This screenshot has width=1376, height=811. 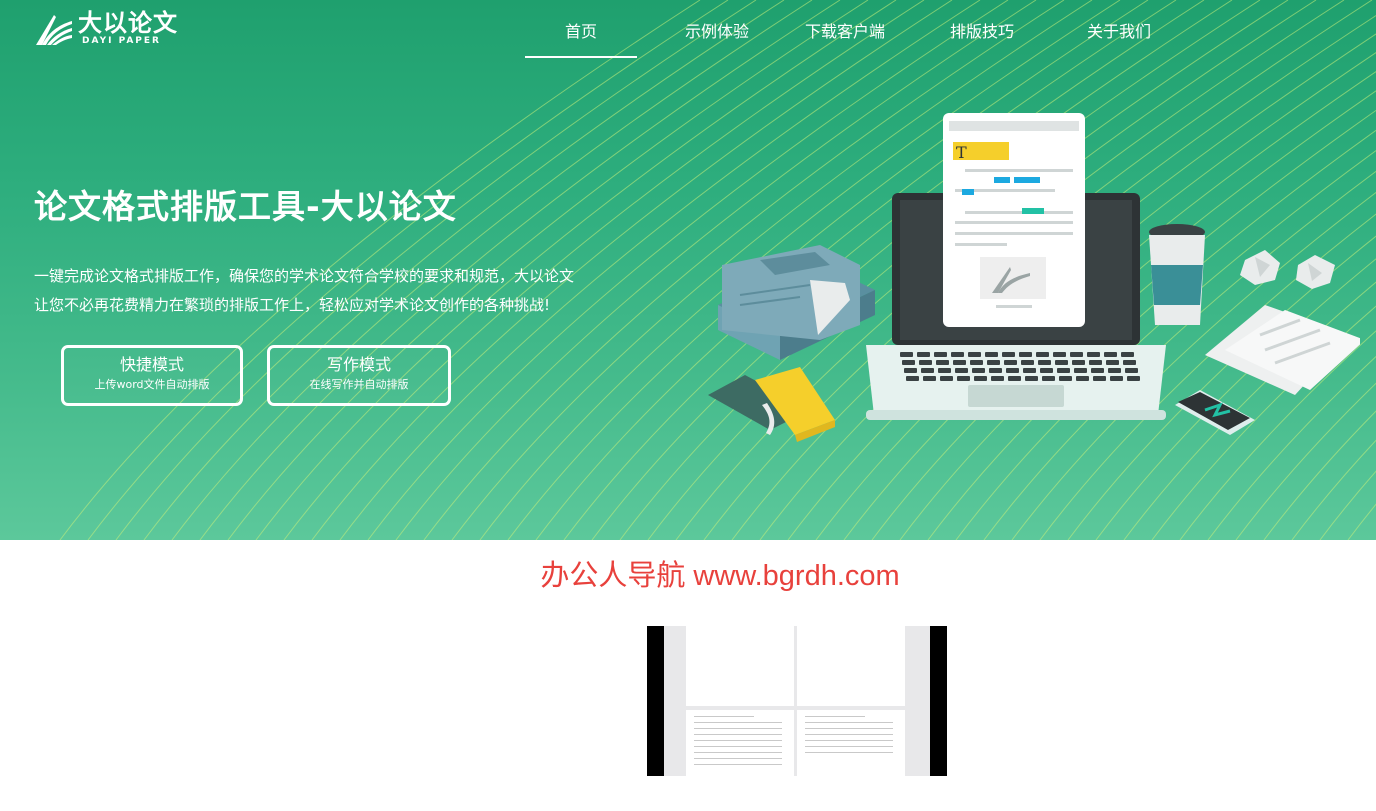 What do you see at coordinates (1287, 269) in the screenshot?
I see `crumpled-paper-icon` at bounding box center [1287, 269].